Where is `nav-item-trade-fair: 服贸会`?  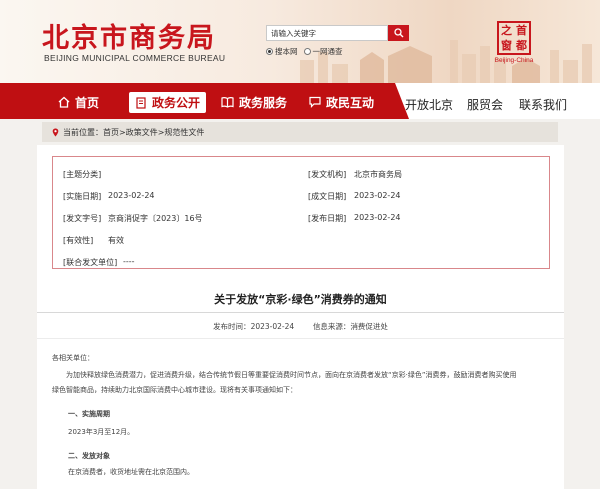
nav-item-trade-fair: 服贸会 is located at coordinates (485, 104).